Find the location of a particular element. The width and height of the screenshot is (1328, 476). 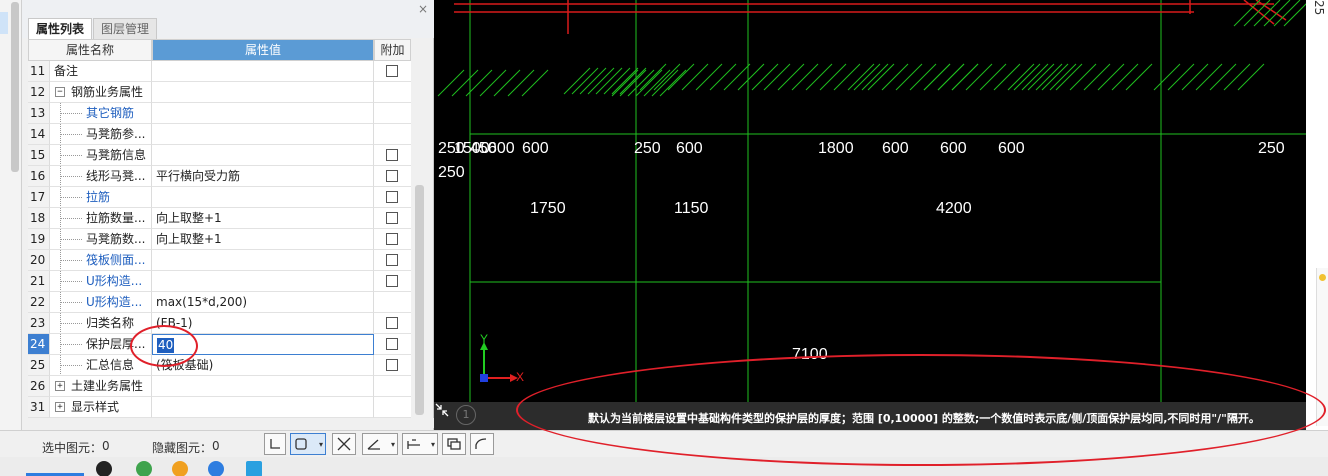

property-name-cell: 汇总信息 is located at coordinates (101, 365).